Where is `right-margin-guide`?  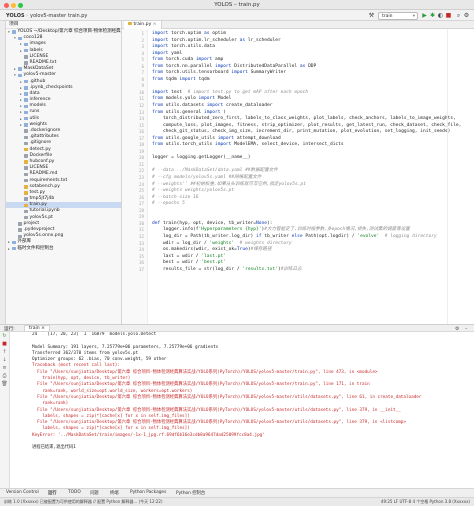 right-margin-guide is located at coordinates (447, 176).